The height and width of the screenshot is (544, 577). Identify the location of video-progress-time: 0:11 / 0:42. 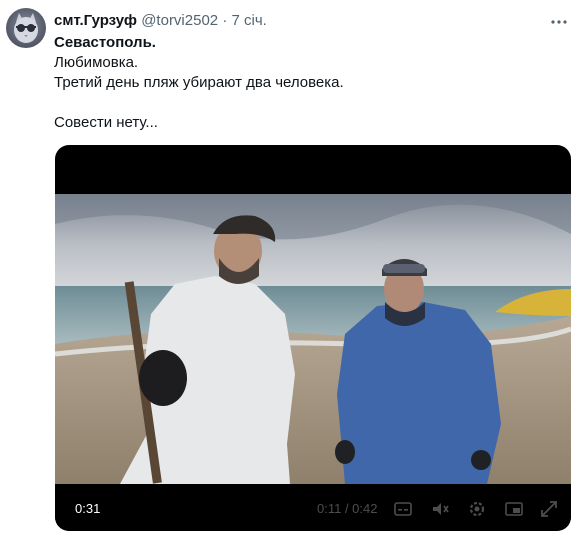
(347, 508).